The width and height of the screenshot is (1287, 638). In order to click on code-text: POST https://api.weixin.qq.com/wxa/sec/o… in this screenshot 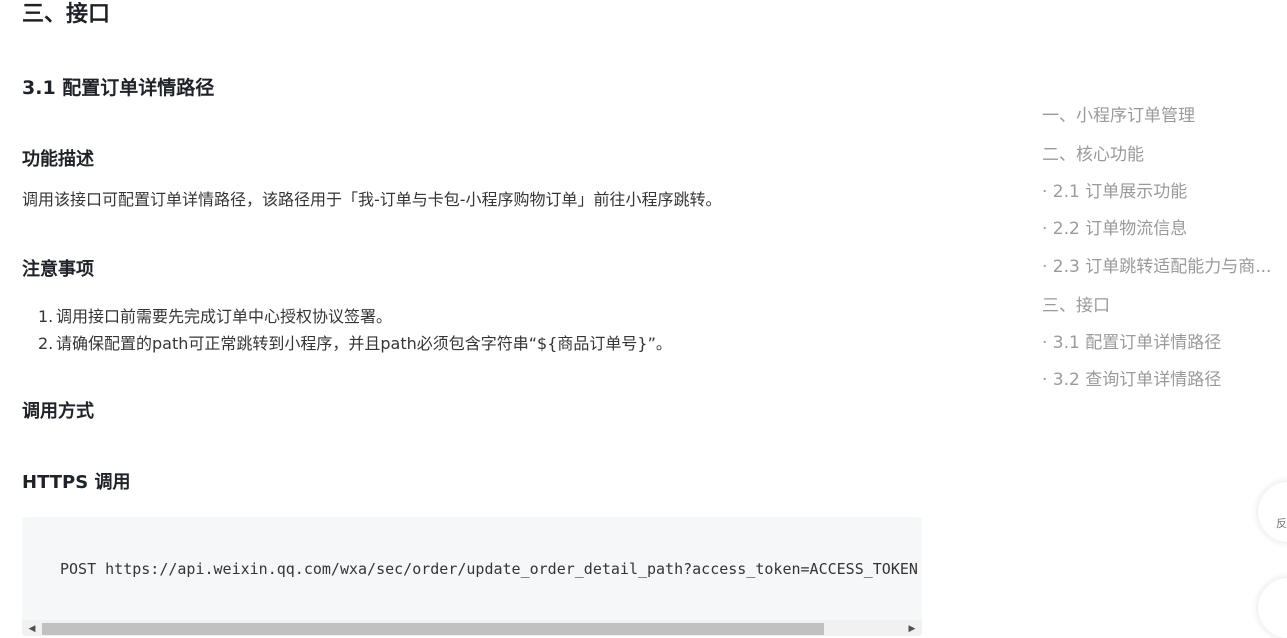, I will do `click(489, 569)`.